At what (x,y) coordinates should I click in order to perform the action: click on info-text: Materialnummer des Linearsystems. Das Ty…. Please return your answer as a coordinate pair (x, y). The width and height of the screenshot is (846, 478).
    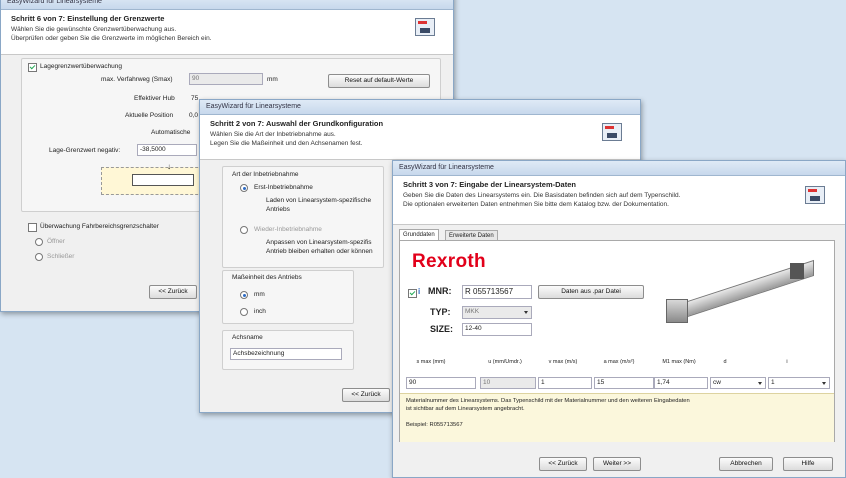
    Looking at the image, I should click on (548, 401).